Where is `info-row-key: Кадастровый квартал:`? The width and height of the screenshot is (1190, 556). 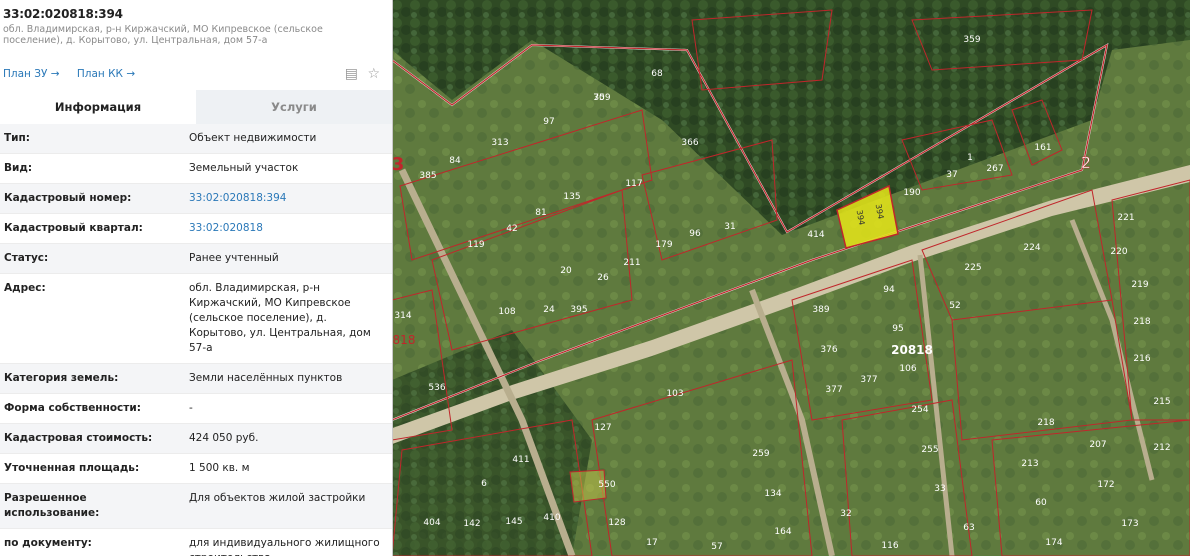 info-row-key: Кадастровый квартал: is located at coordinates (73, 228).